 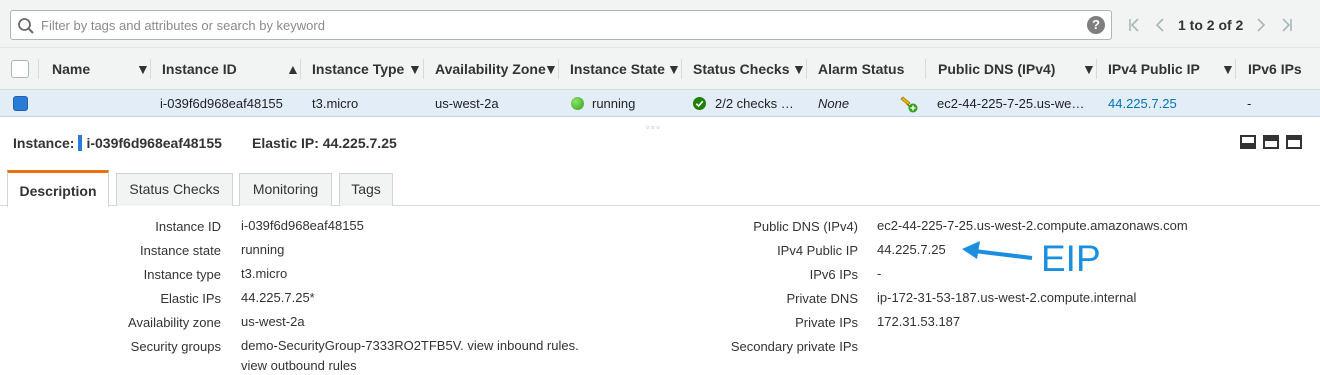 What do you see at coordinates (834, 103) in the screenshot?
I see `cell-alarm-status: None` at bounding box center [834, 103].